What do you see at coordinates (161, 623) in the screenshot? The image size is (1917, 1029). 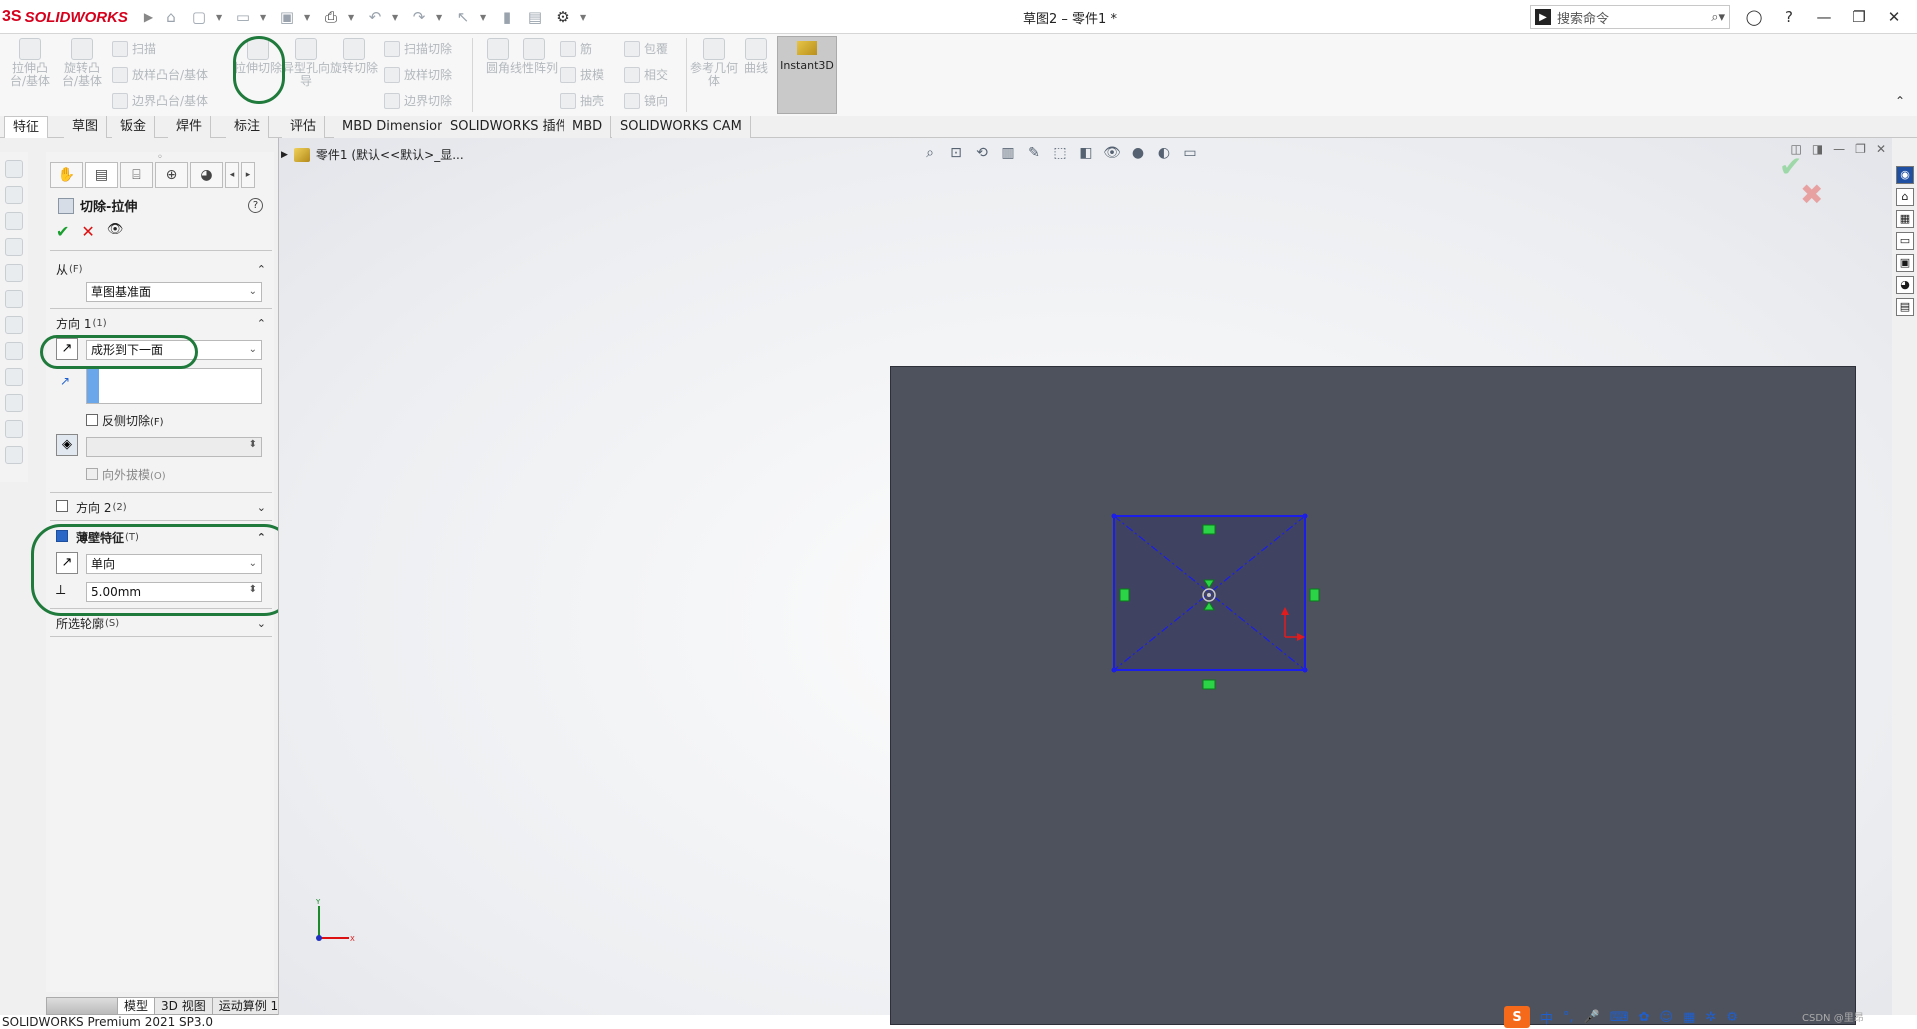 I see `selected-contours-section-header: 所选轮廓 (S) ⌄` at bounding box center [161, 623].